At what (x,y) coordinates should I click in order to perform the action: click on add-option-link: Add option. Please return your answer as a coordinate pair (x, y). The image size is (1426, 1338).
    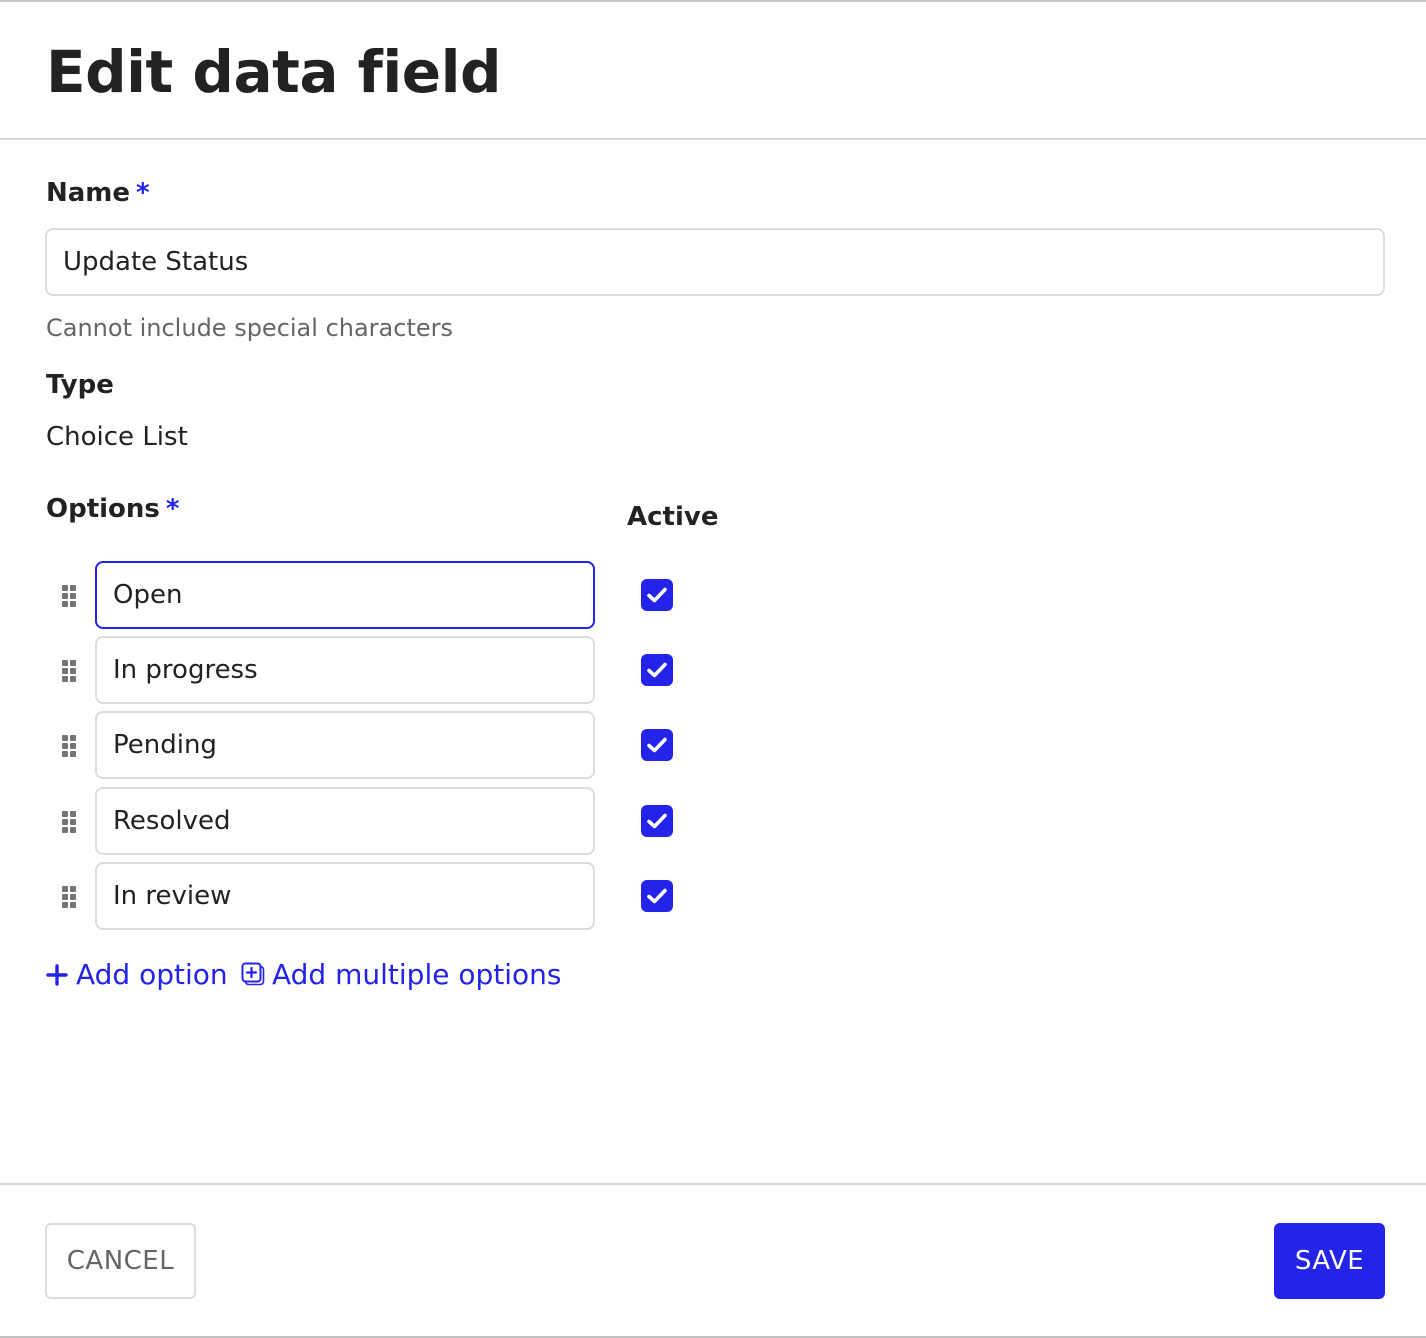
    Looking at the image, I should click on (137, 974).